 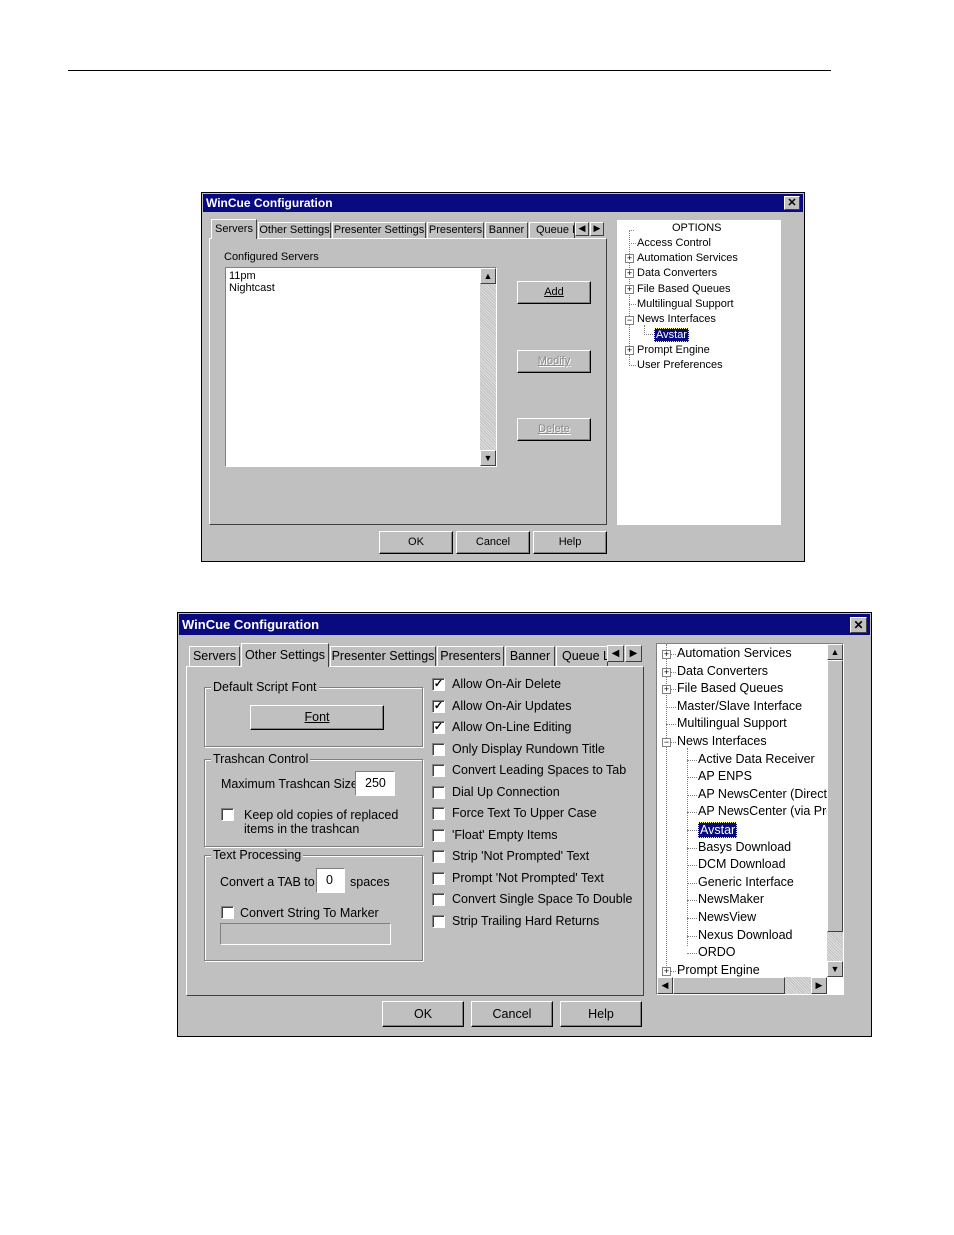 I want to click on list-item: Nightcast, so click(x=252, y=288).